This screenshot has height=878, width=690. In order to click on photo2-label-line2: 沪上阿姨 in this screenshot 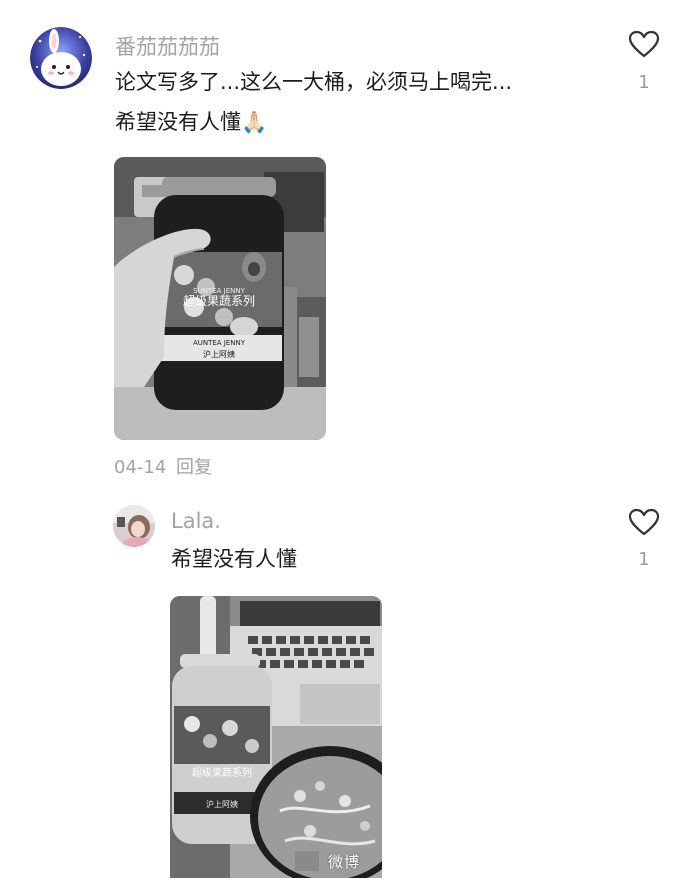, I will do `click(222, 804)`.